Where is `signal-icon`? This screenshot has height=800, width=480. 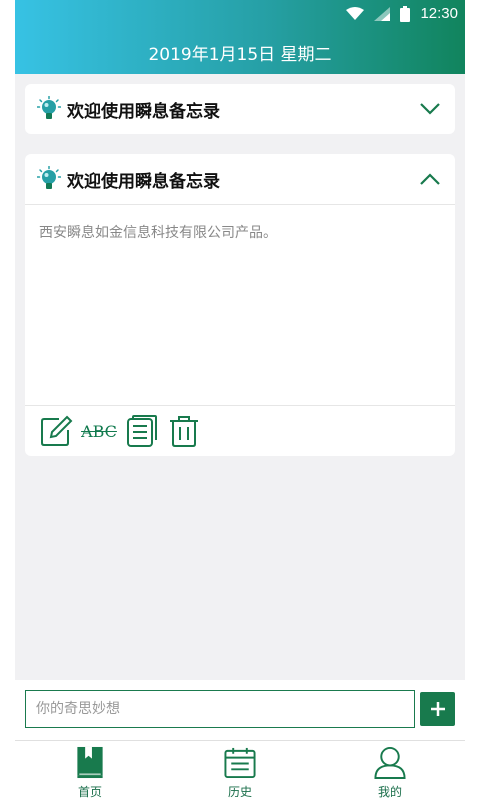
signal-icon is located at coordinates (382, 13).